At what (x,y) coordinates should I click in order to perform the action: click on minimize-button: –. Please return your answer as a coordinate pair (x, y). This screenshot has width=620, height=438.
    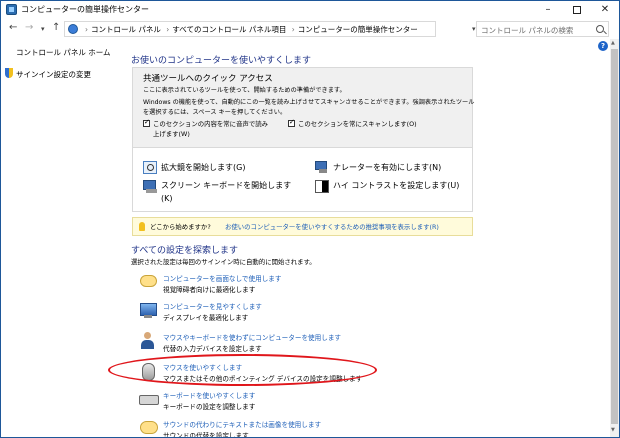
    Looking at the image, I should click on (548, 9).